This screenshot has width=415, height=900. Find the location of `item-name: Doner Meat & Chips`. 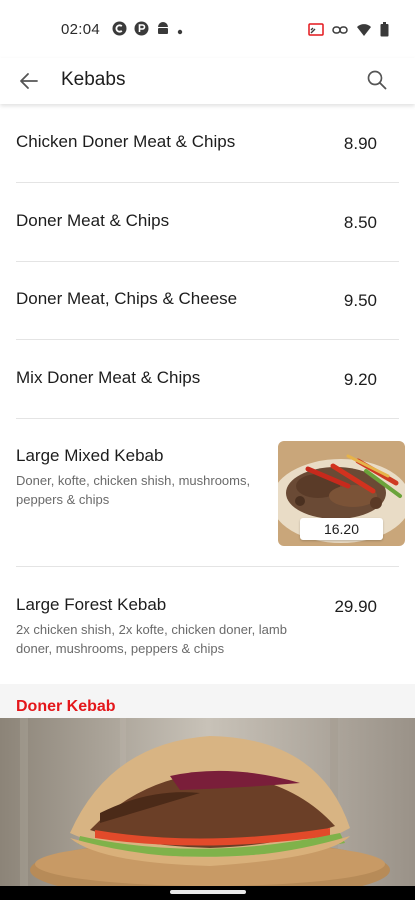

item-name: Doner Meat & Chips is located at coordinates (93, 220).